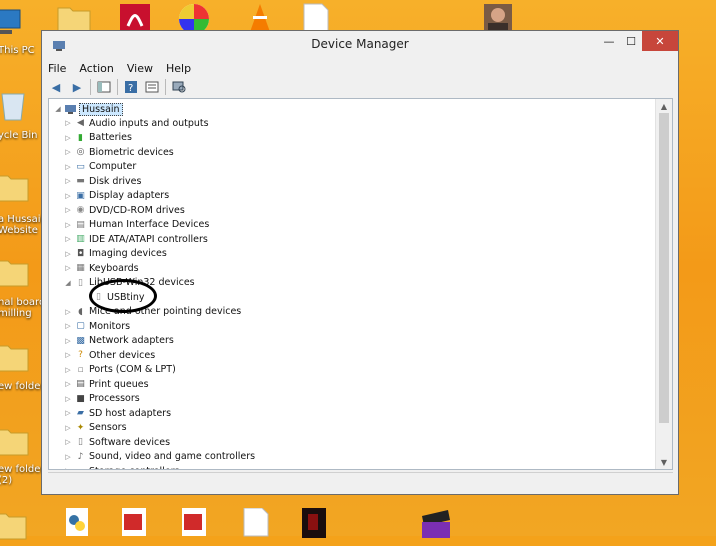 The height and width of the screenshot is (546, 716). I want to click on menu-action: Action, so click(96, 68).